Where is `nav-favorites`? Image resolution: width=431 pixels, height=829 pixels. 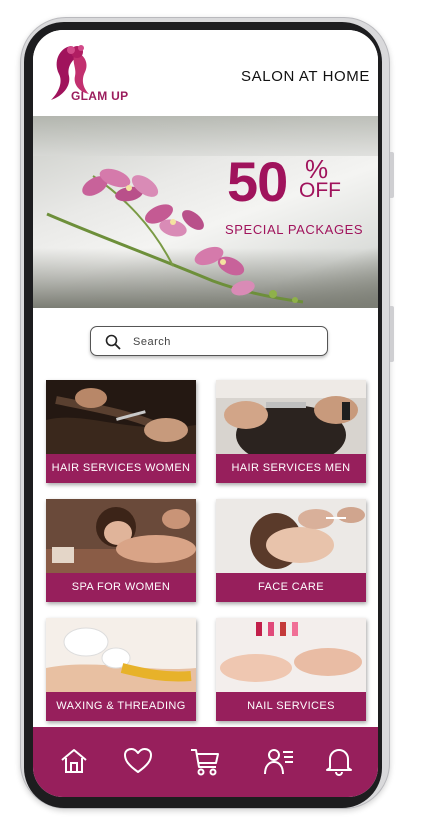 nav-favorites is located at coordinates (138, 761).